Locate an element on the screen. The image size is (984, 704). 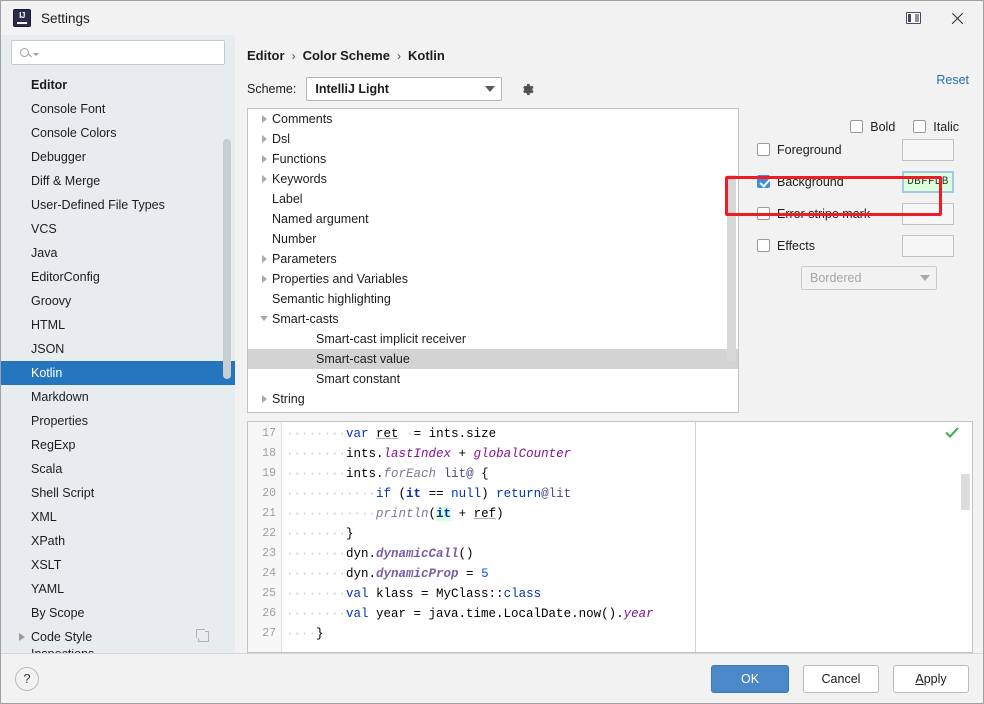
category-row-properties-and-variables: Properties and Variables is located at coordinates (493, 279).